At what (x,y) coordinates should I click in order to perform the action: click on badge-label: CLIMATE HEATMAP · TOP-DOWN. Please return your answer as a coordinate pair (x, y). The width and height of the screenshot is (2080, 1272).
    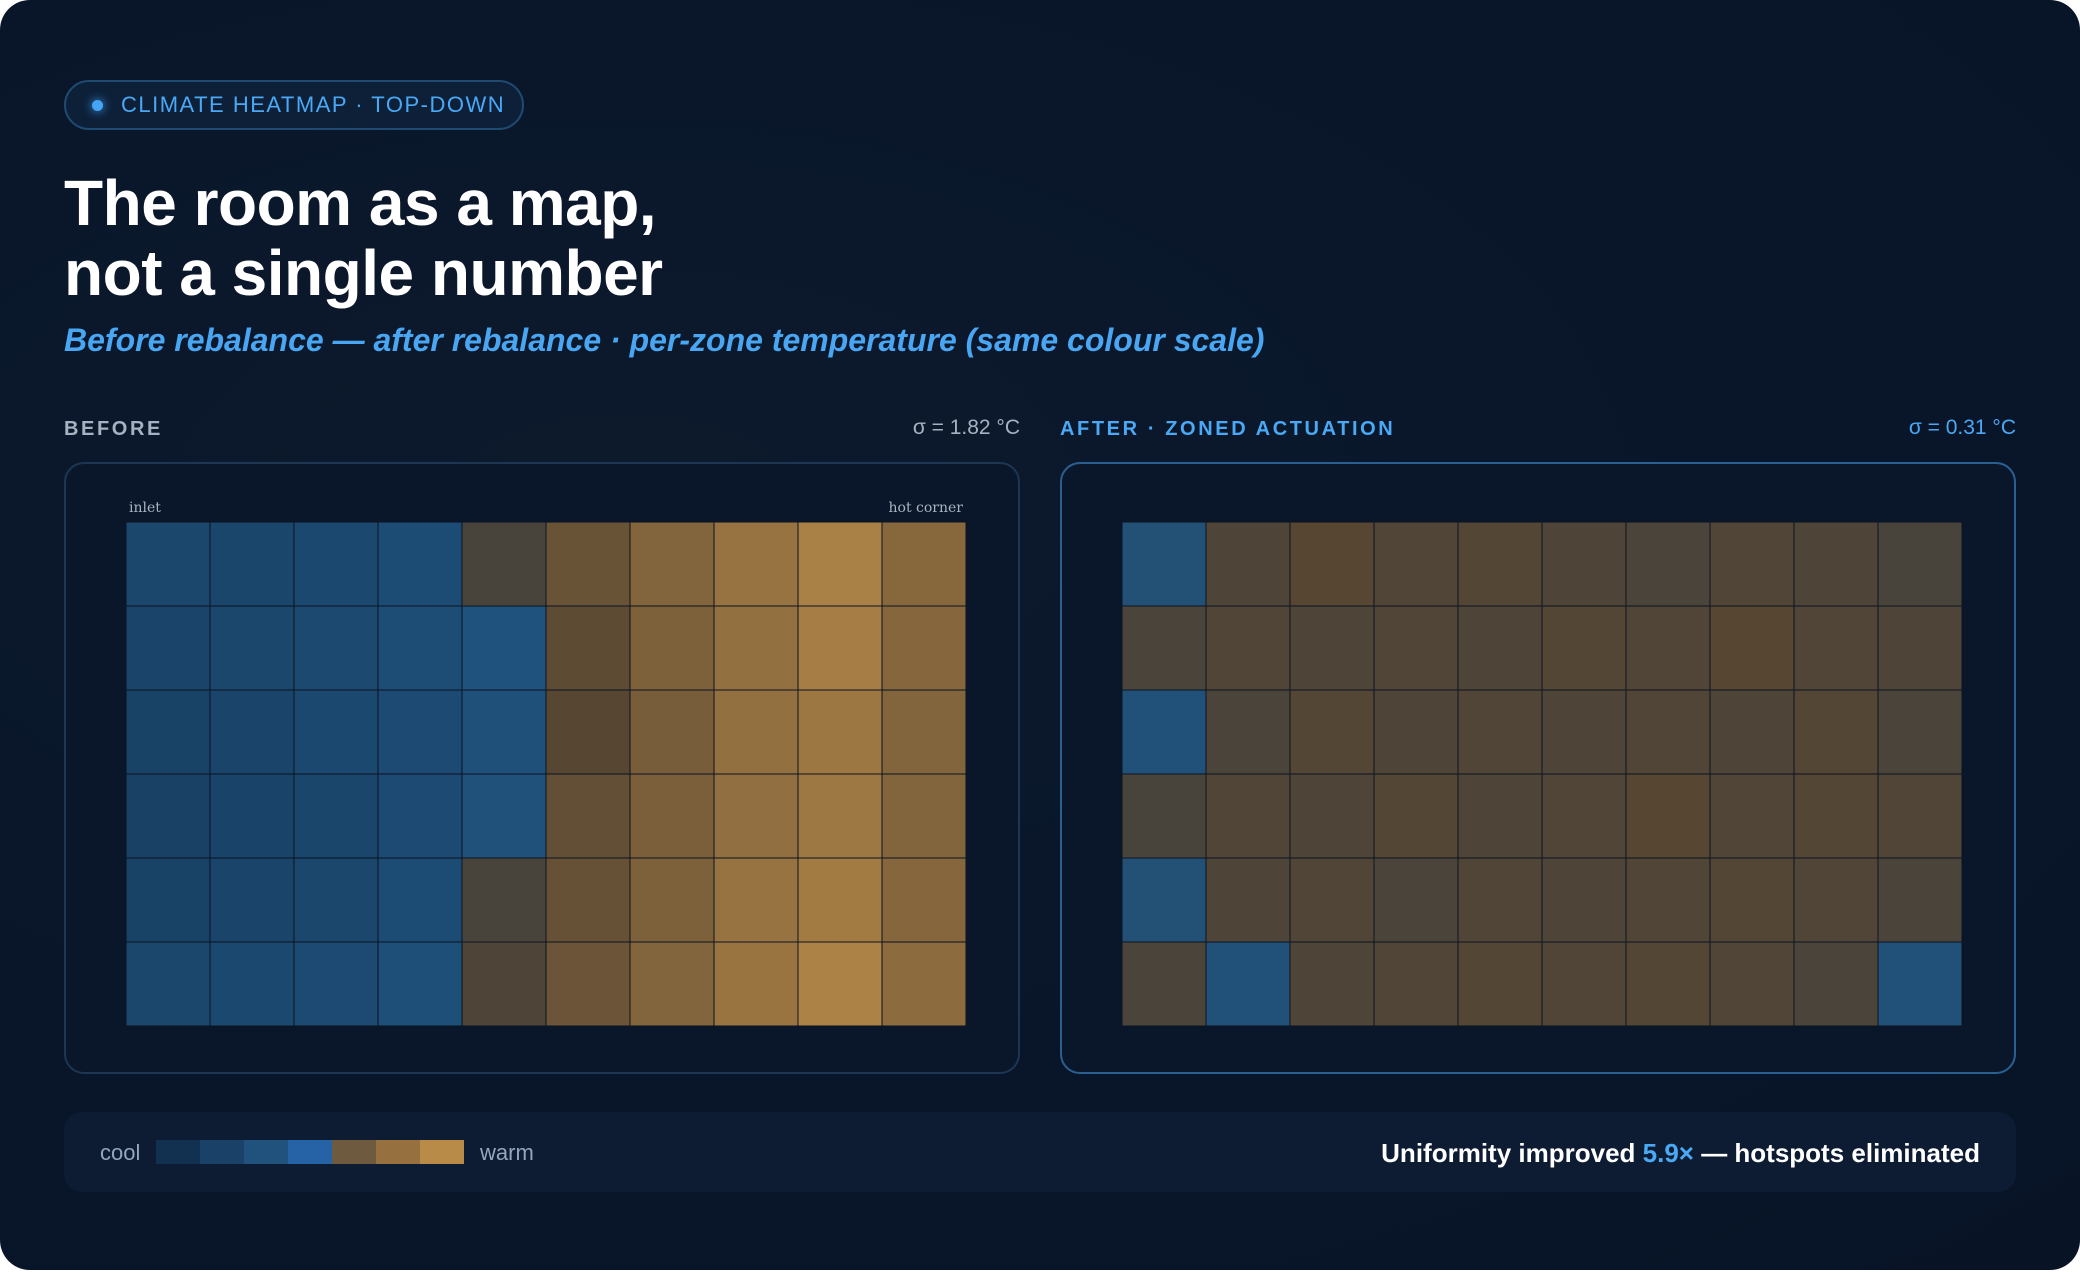
    Looking at the image, I should click on (313, 104).